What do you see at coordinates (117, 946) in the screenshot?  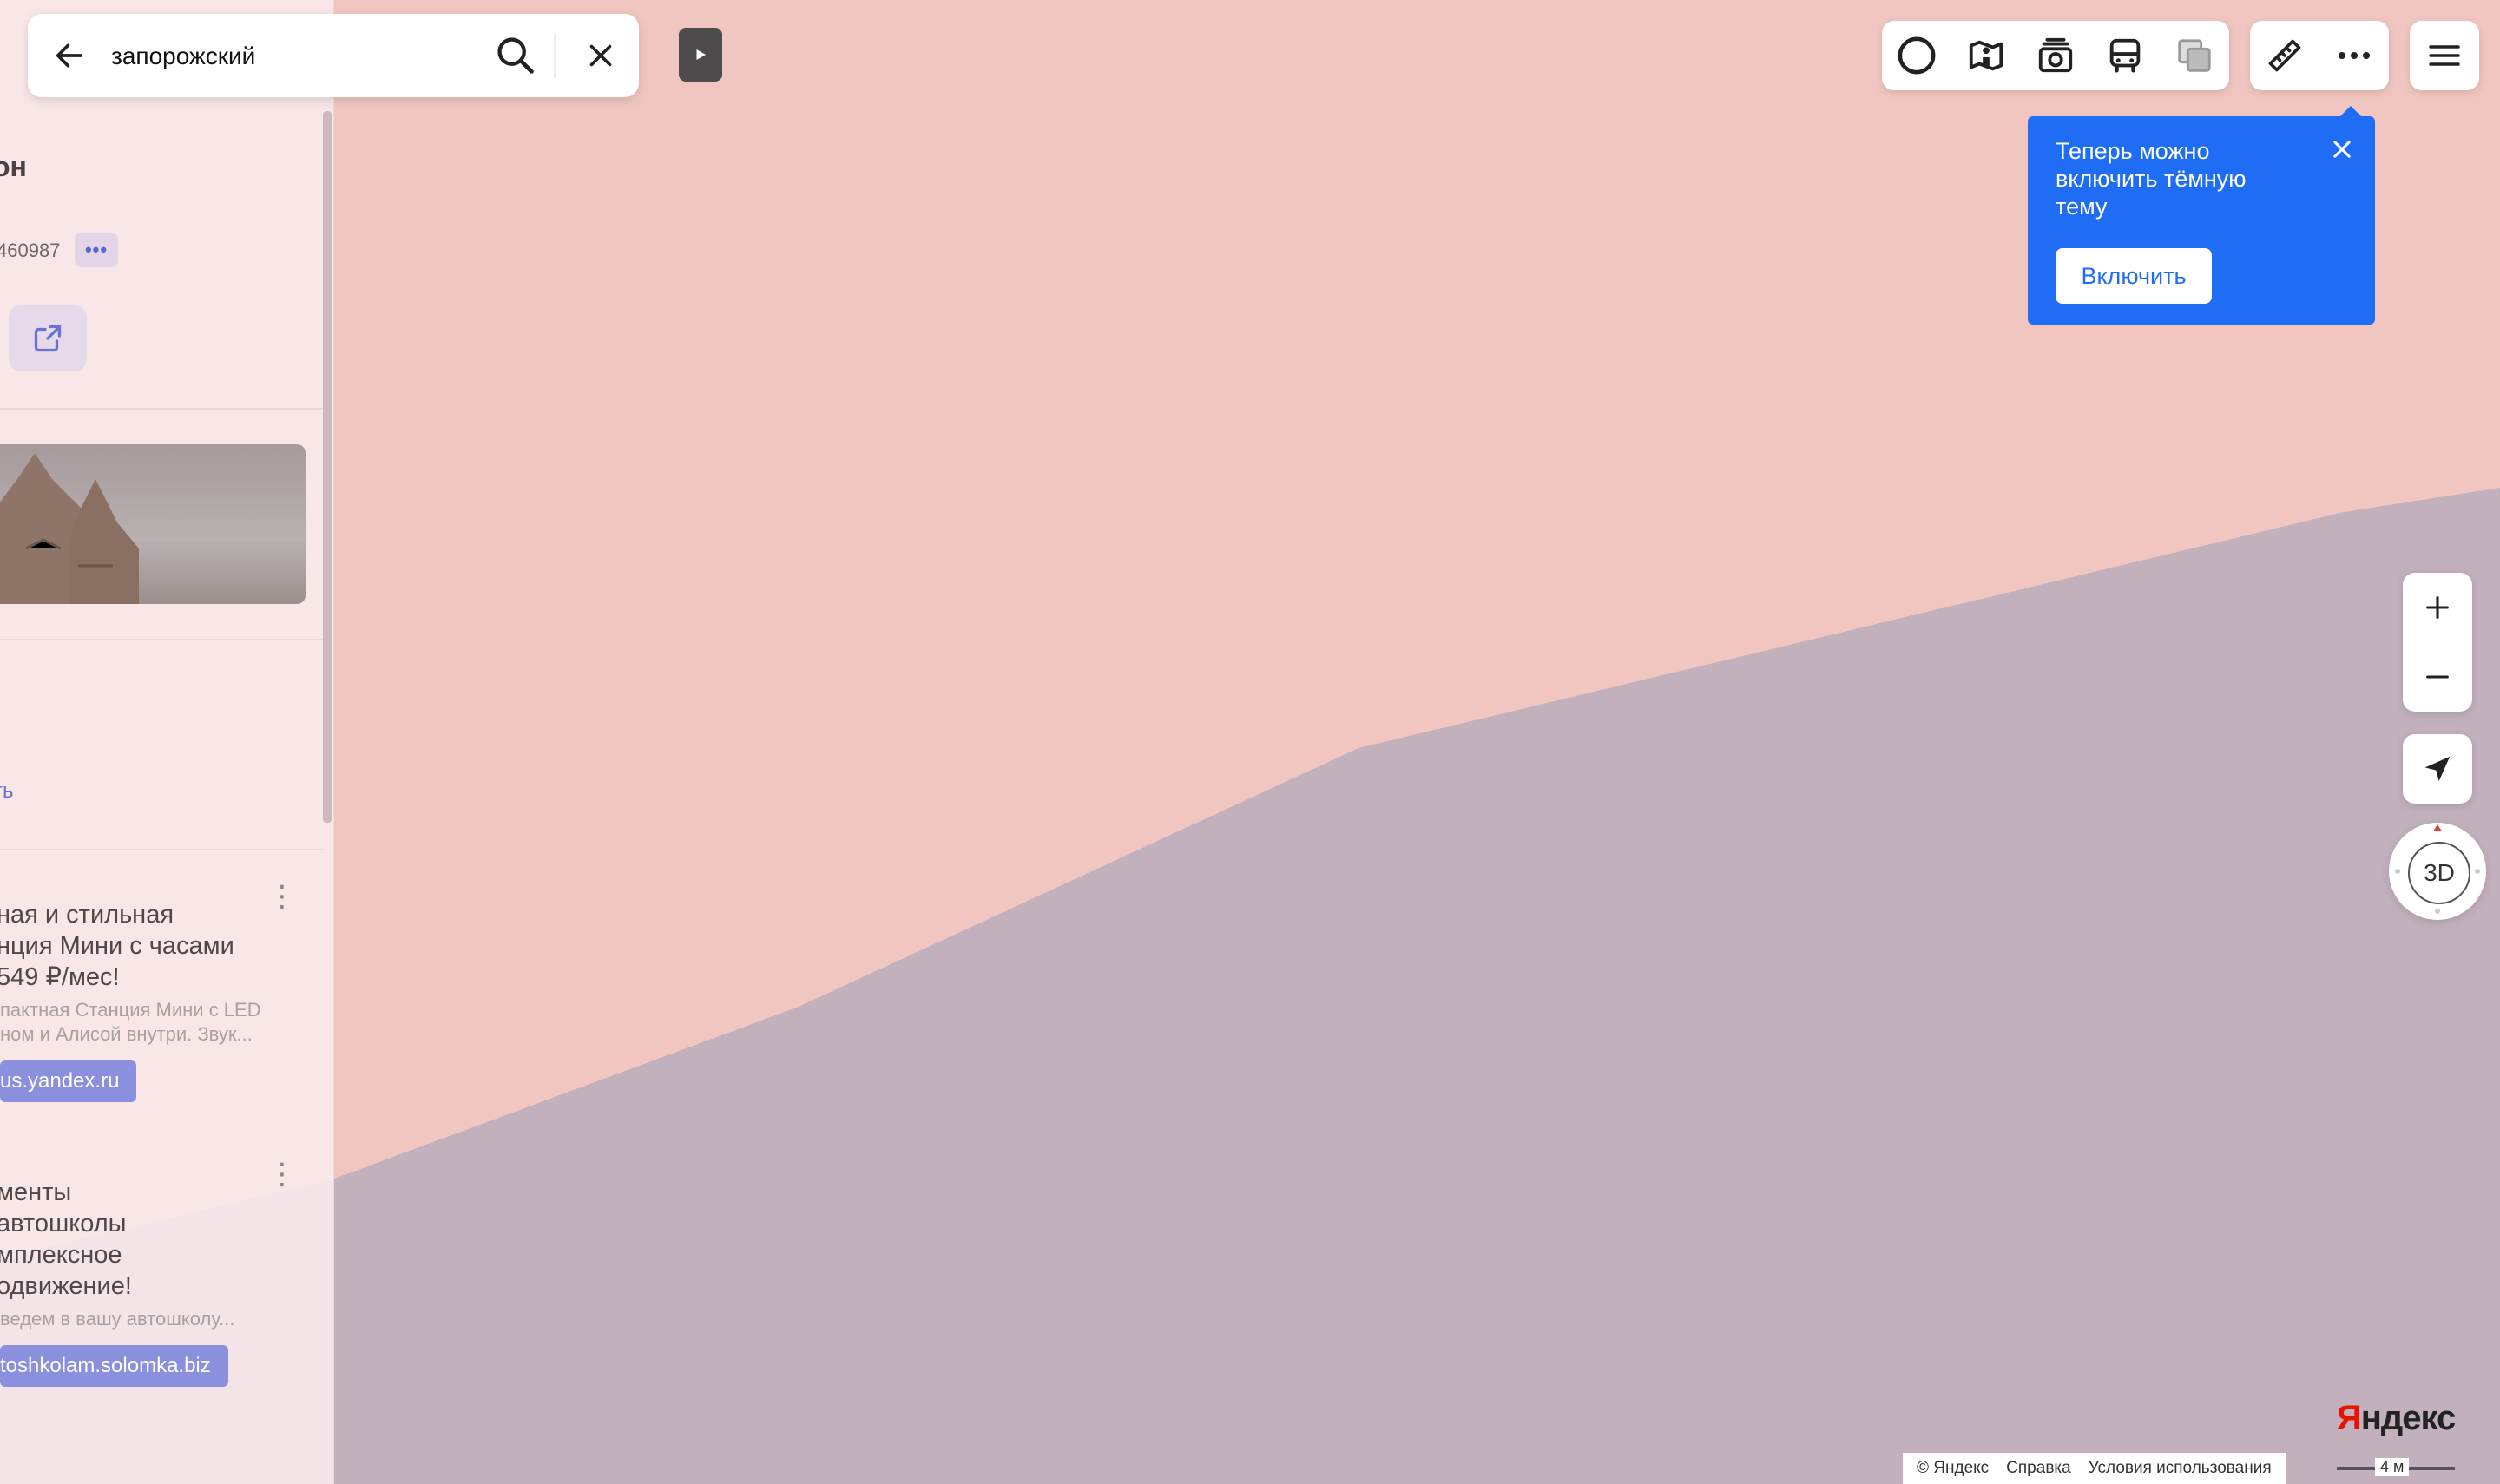 I see `ad-title-line: нция Мини с часами` at bounding box center [117, 946].